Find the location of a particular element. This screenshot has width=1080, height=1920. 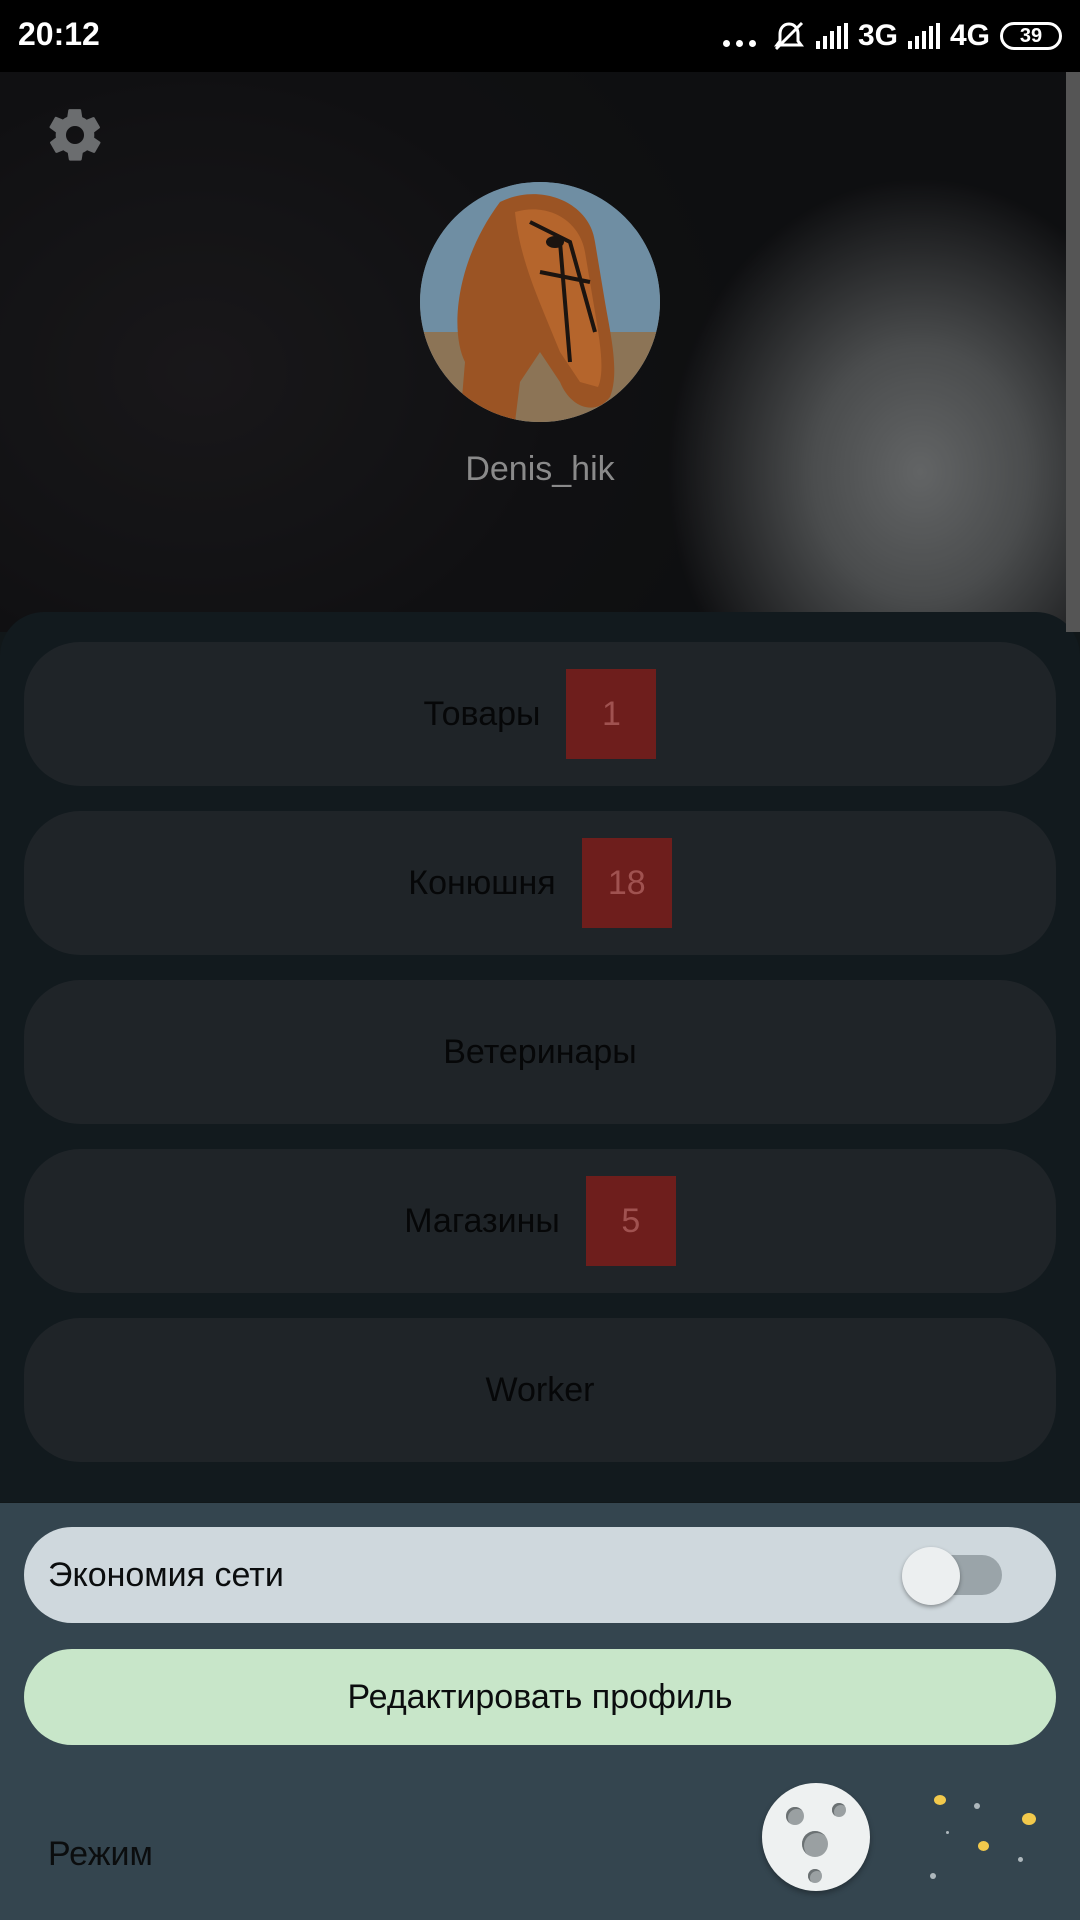

avatar is located at coordinates (540, 302).